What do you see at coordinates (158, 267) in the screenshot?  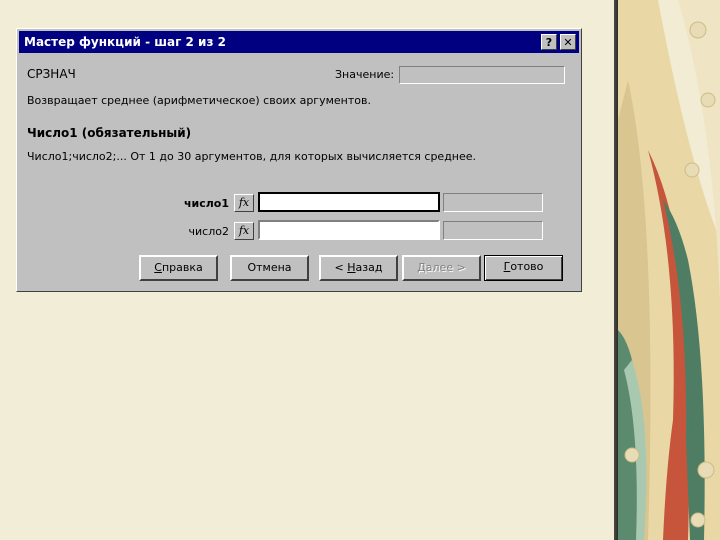 I see `help-button-mnemonic: С` at bounding box center [158, 267].